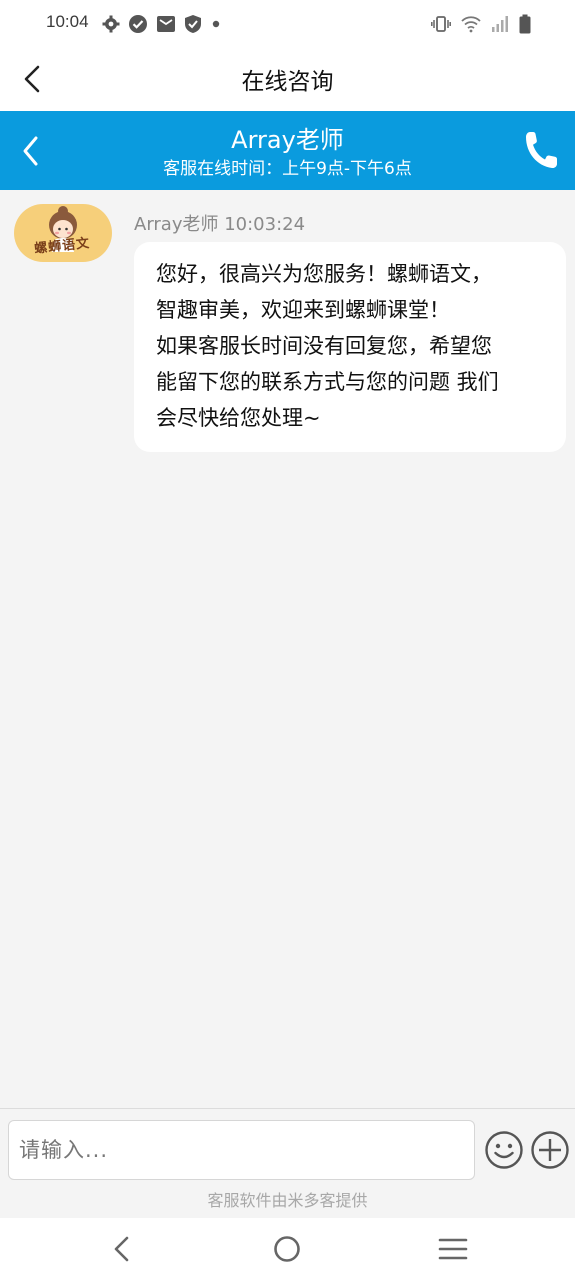 Image resolution: width=575 pixels, height=1280 pixels. Describe the element at coordinates (287, 169) in the screenshot. I see `online-hours: 客服在线时间：上午9点-下午6点` at that location.